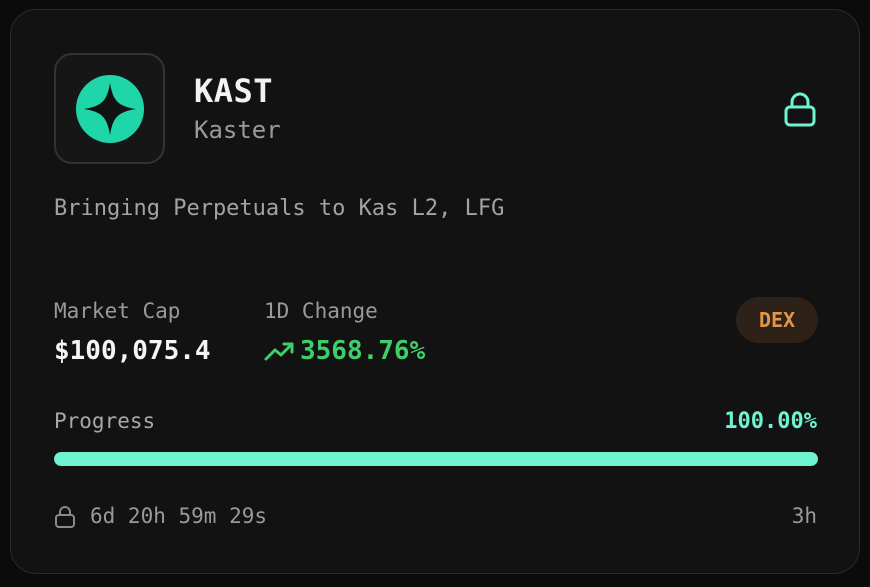 This screenshot has height=587, width=870. What do you see at coordinates (105, 421) in the screenshot?
I see `progress-label: Progress` at bounding box center [105, 421].